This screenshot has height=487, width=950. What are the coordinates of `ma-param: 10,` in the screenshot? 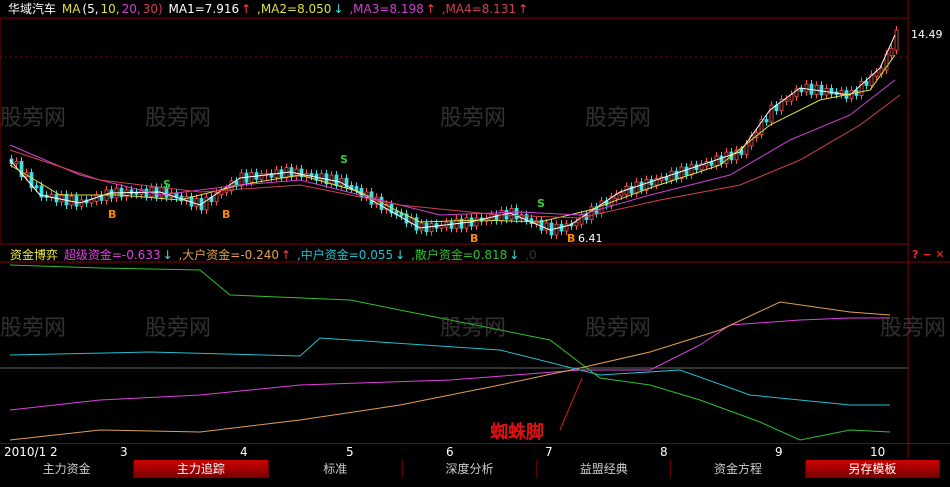 It's located at (110, 9).